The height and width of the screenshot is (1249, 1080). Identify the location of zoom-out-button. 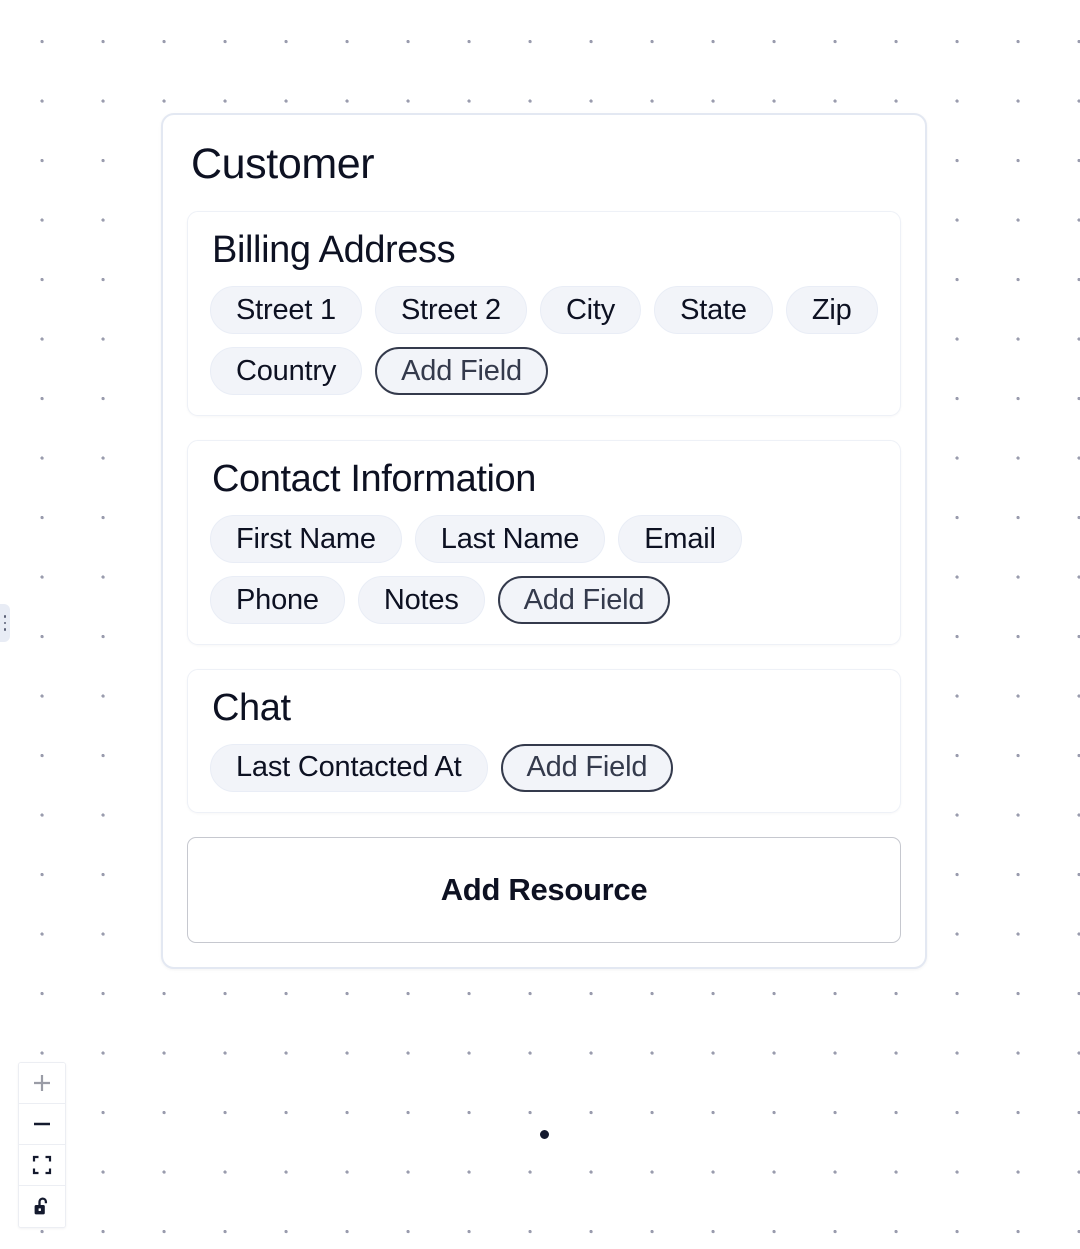
(42, 1124).